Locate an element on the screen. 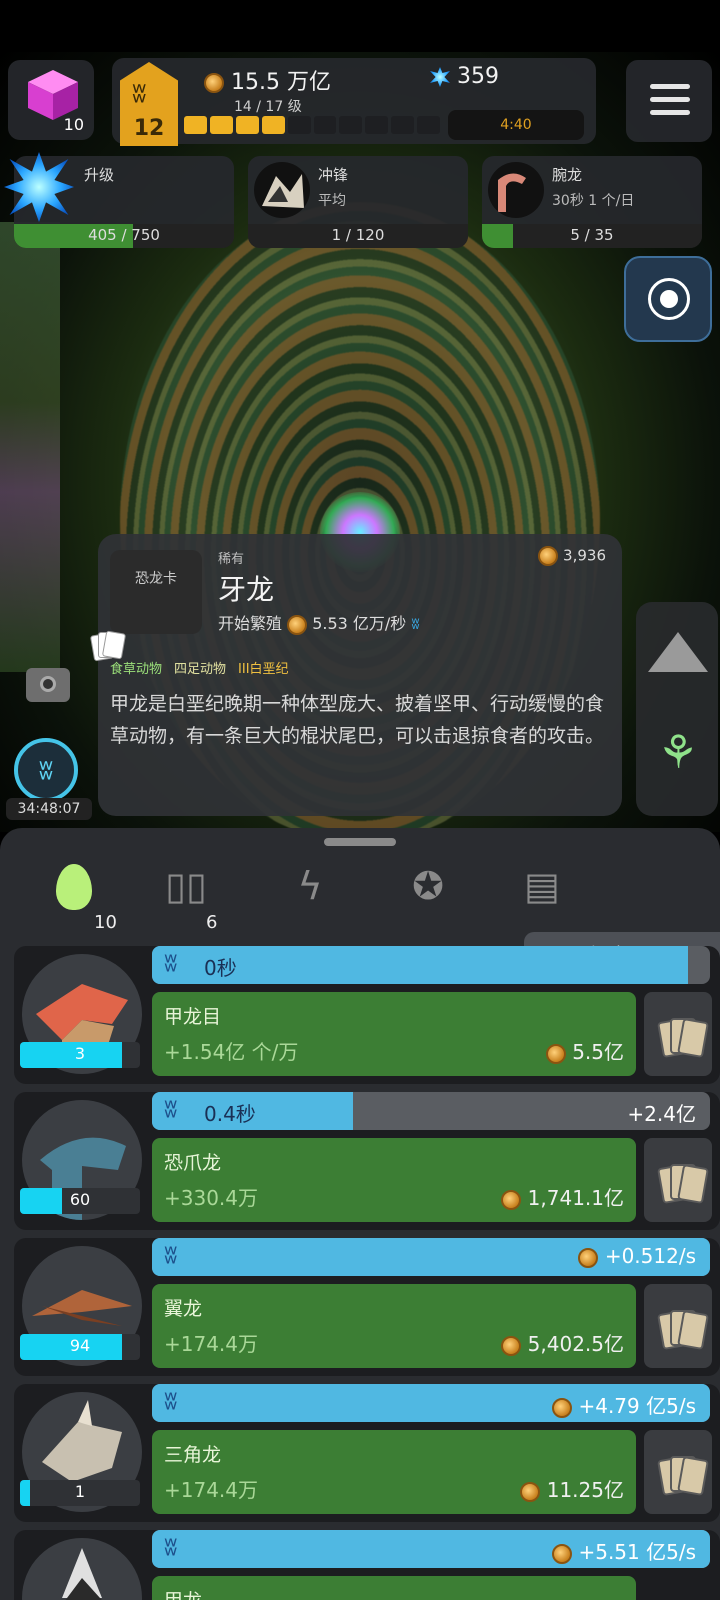 Image resolution: width=720 pixels, height=1600 pixels. rate-value: +2.4亿 is located at coordinates (661, 1114).